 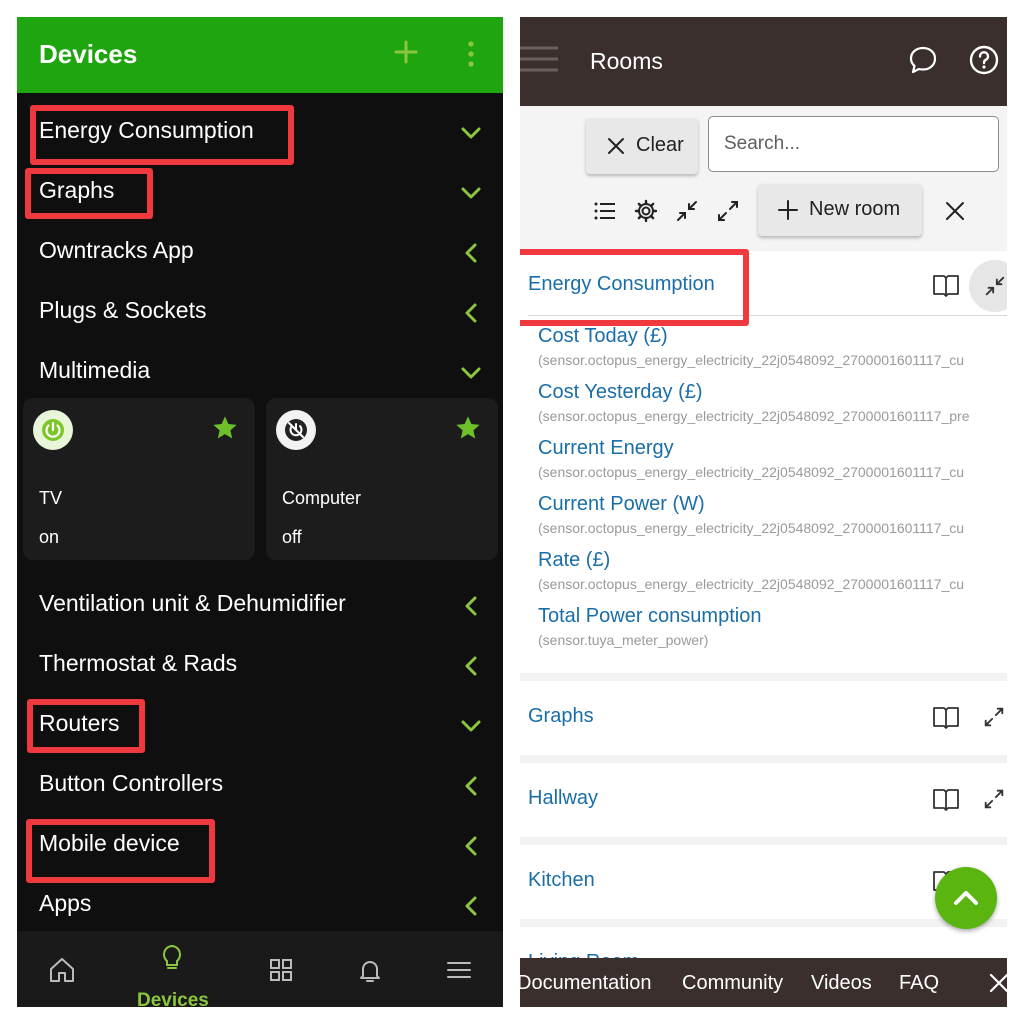 I want to click on device-group-label: Plugs & Sockets, so click(x=123, y=310).